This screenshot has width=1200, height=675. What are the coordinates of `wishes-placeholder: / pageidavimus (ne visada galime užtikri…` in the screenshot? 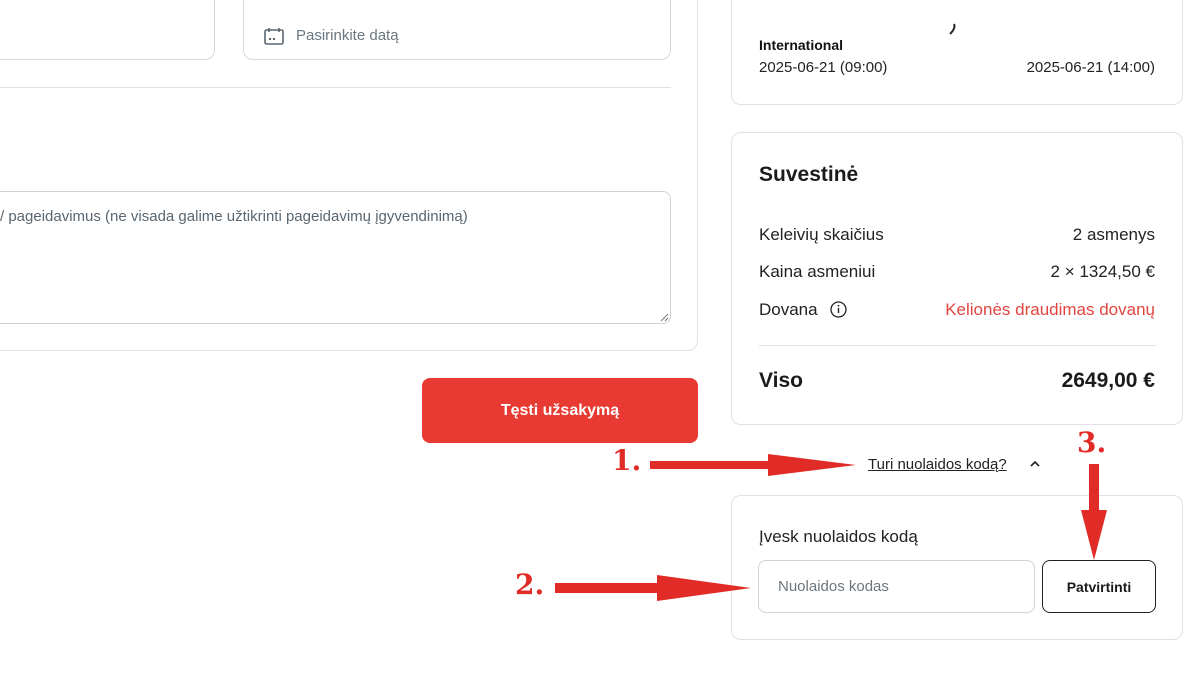 It's located at (234, 216).